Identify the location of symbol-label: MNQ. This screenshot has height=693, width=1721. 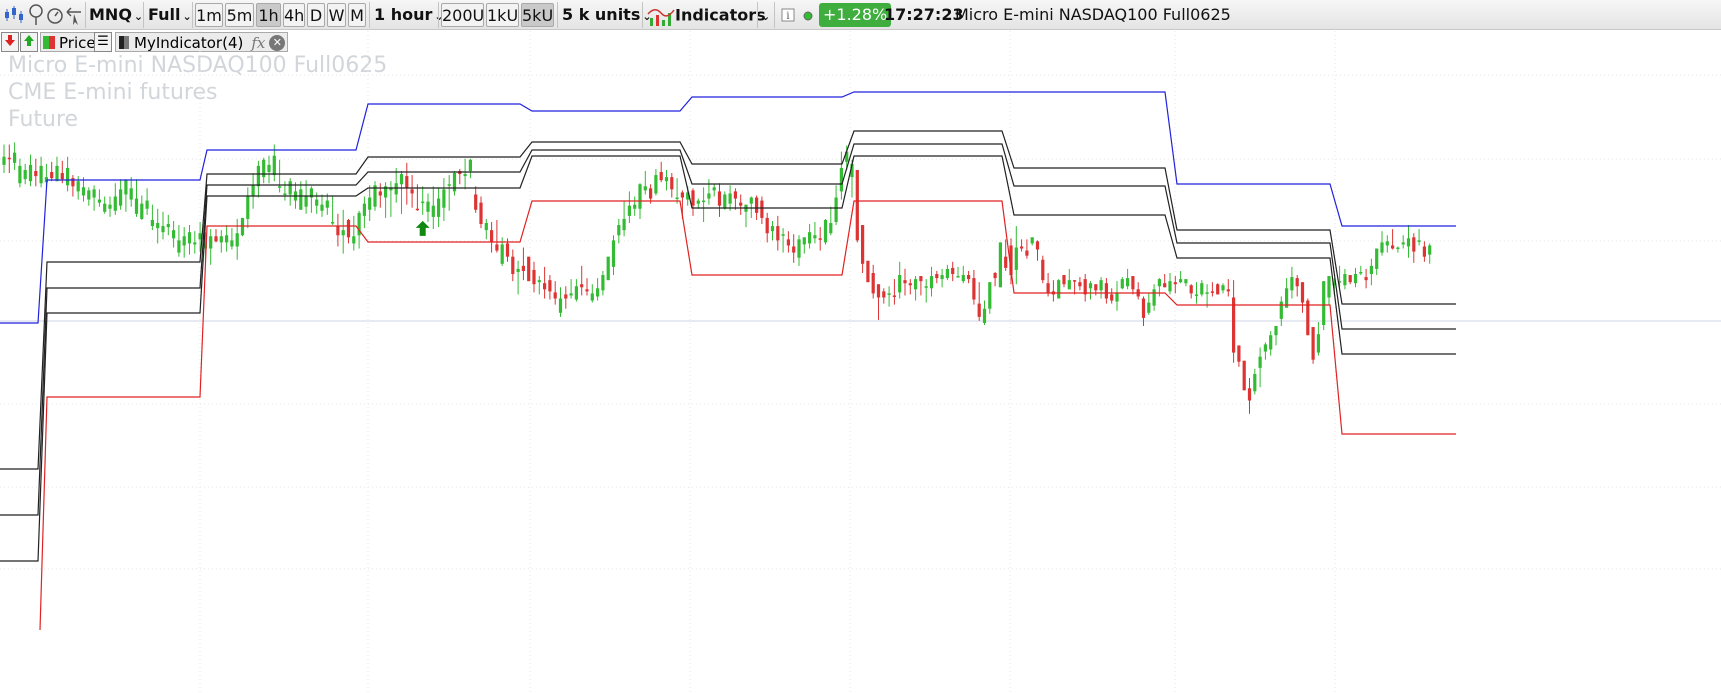
(110, 14).